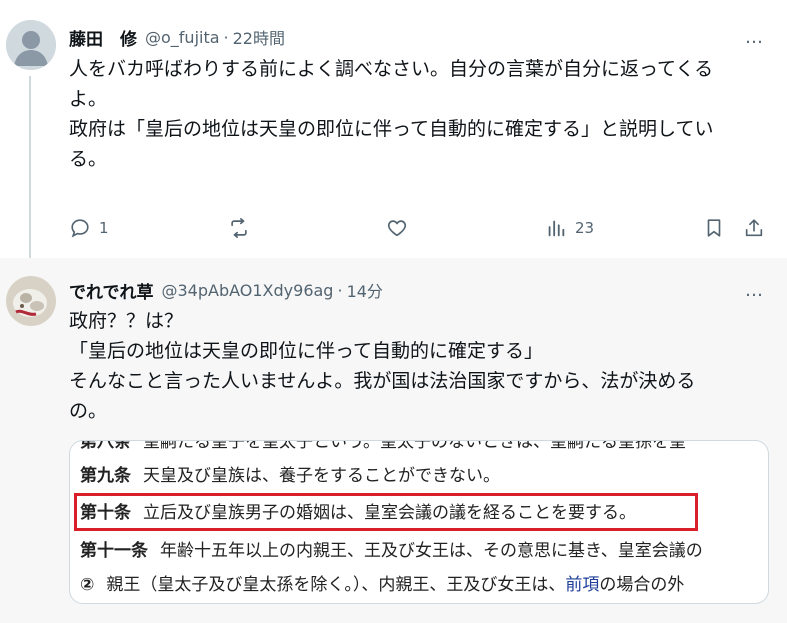 This screenshot has height=623, width=787. I want to click on retweet-button, so click(243, 228).